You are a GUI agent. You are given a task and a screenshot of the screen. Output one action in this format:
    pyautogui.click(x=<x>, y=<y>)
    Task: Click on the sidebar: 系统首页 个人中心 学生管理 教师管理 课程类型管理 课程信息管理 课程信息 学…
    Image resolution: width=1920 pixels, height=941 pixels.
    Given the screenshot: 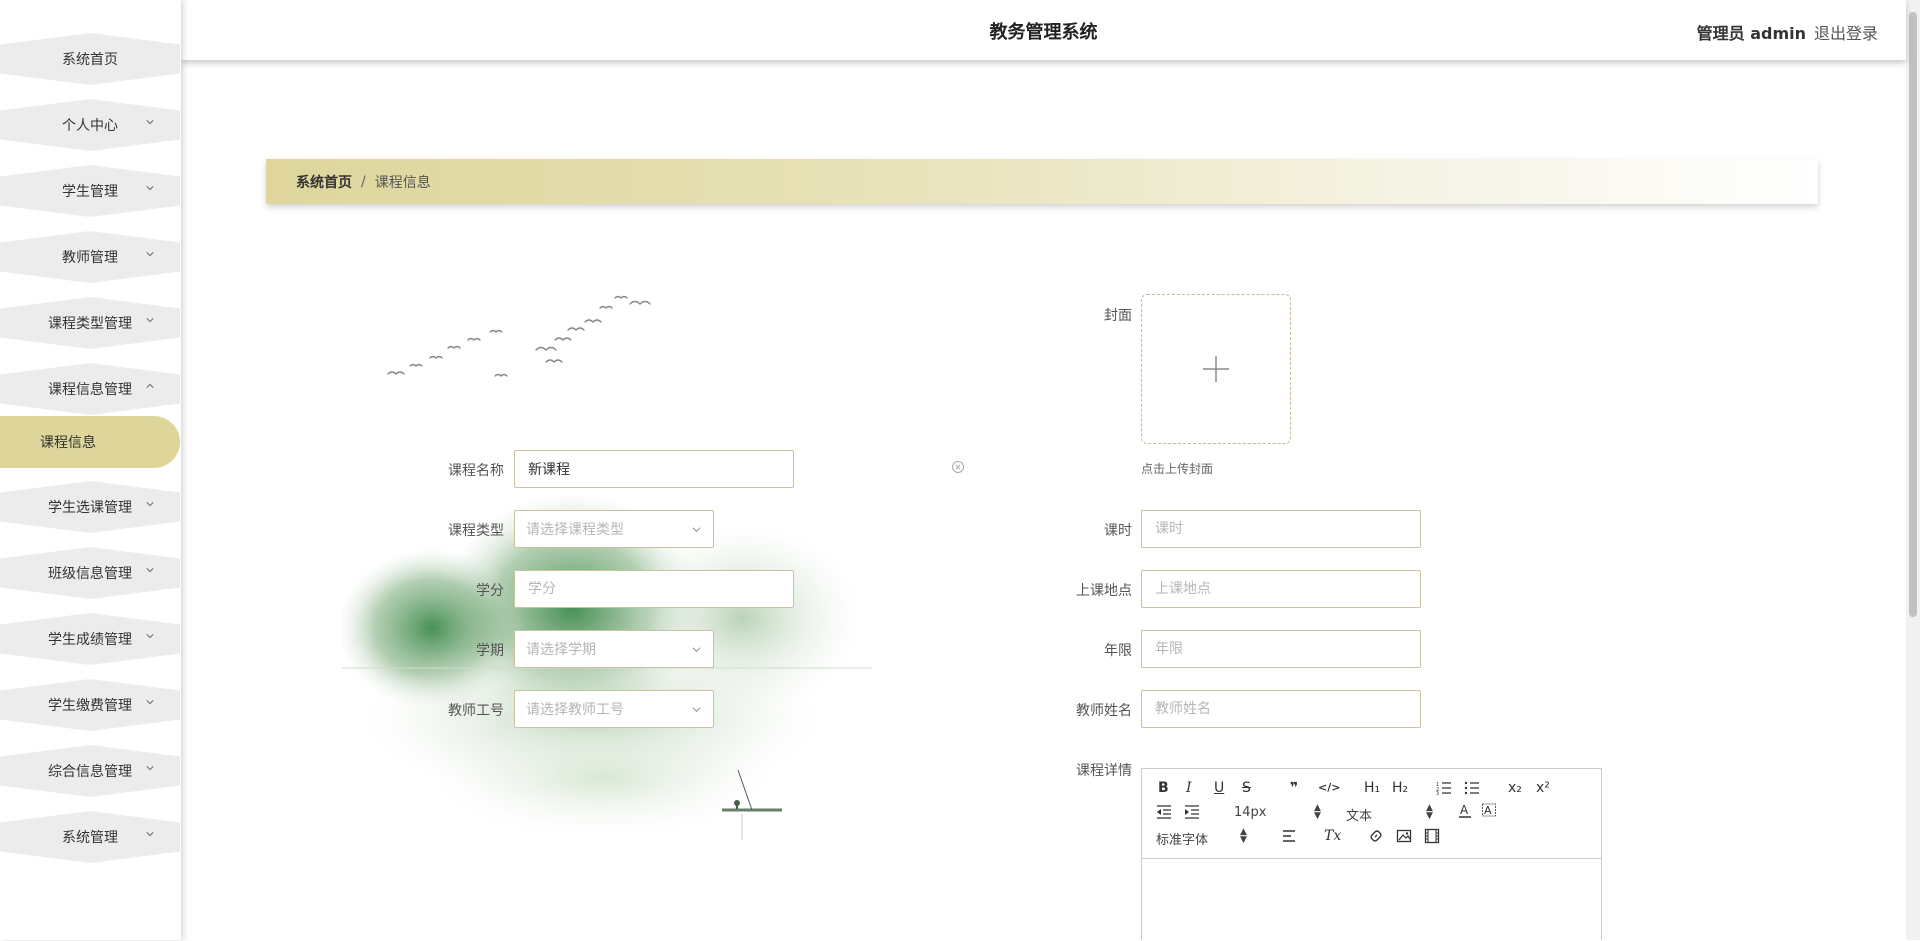 What is the action you would take?
    pyautogui.click(x=90, y=470)
    